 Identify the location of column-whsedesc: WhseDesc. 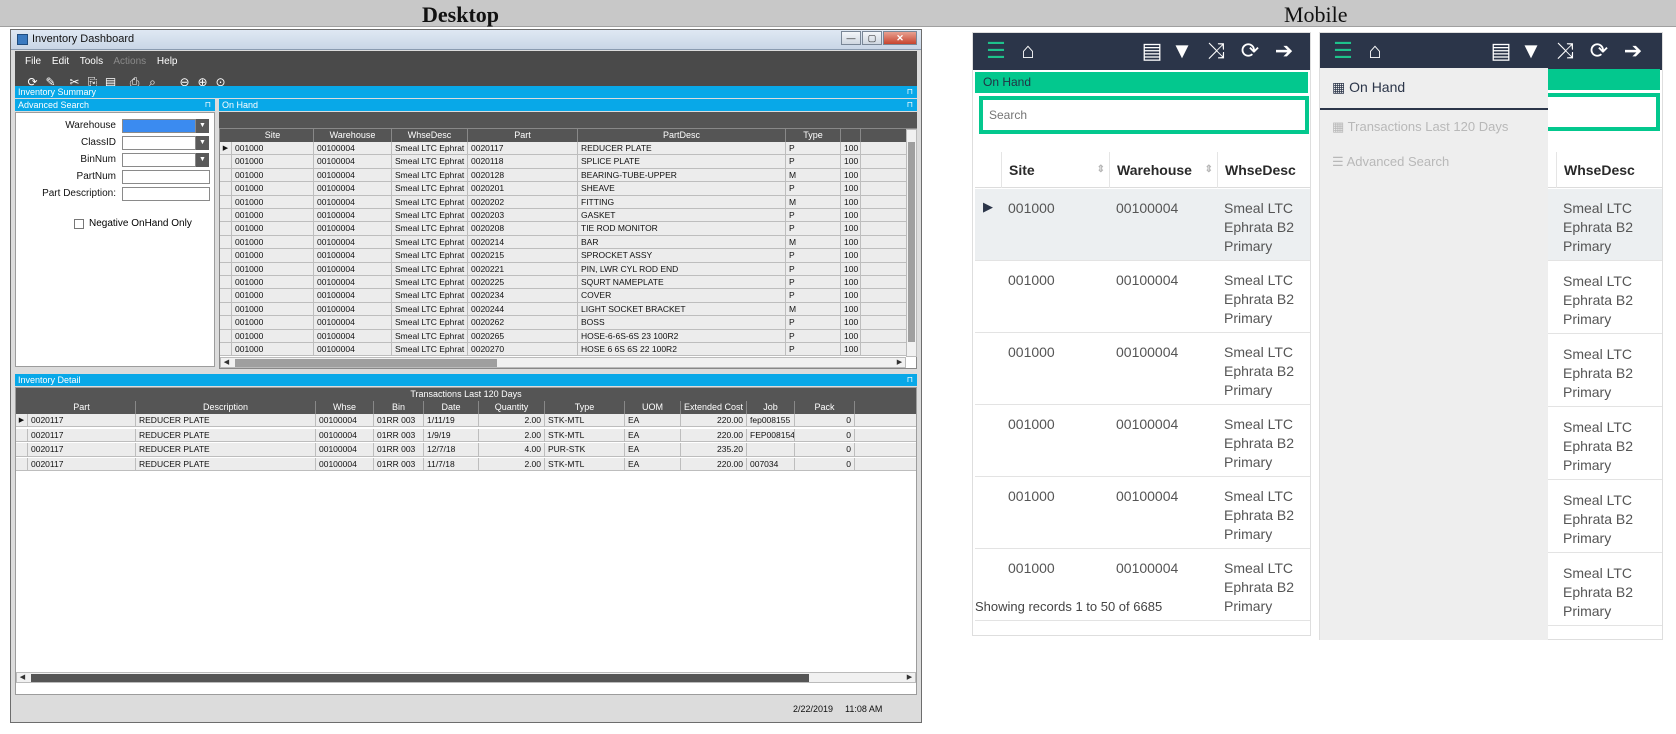
(1609, 170).